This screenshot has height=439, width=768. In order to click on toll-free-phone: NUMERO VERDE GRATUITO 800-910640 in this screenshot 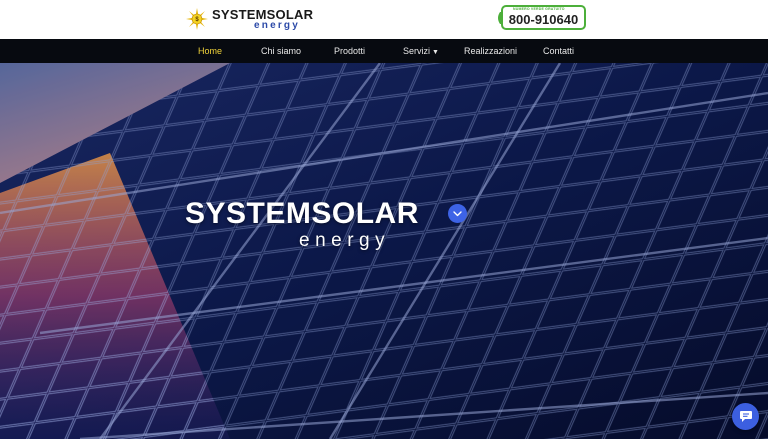, I will do `click(542, 17)`.